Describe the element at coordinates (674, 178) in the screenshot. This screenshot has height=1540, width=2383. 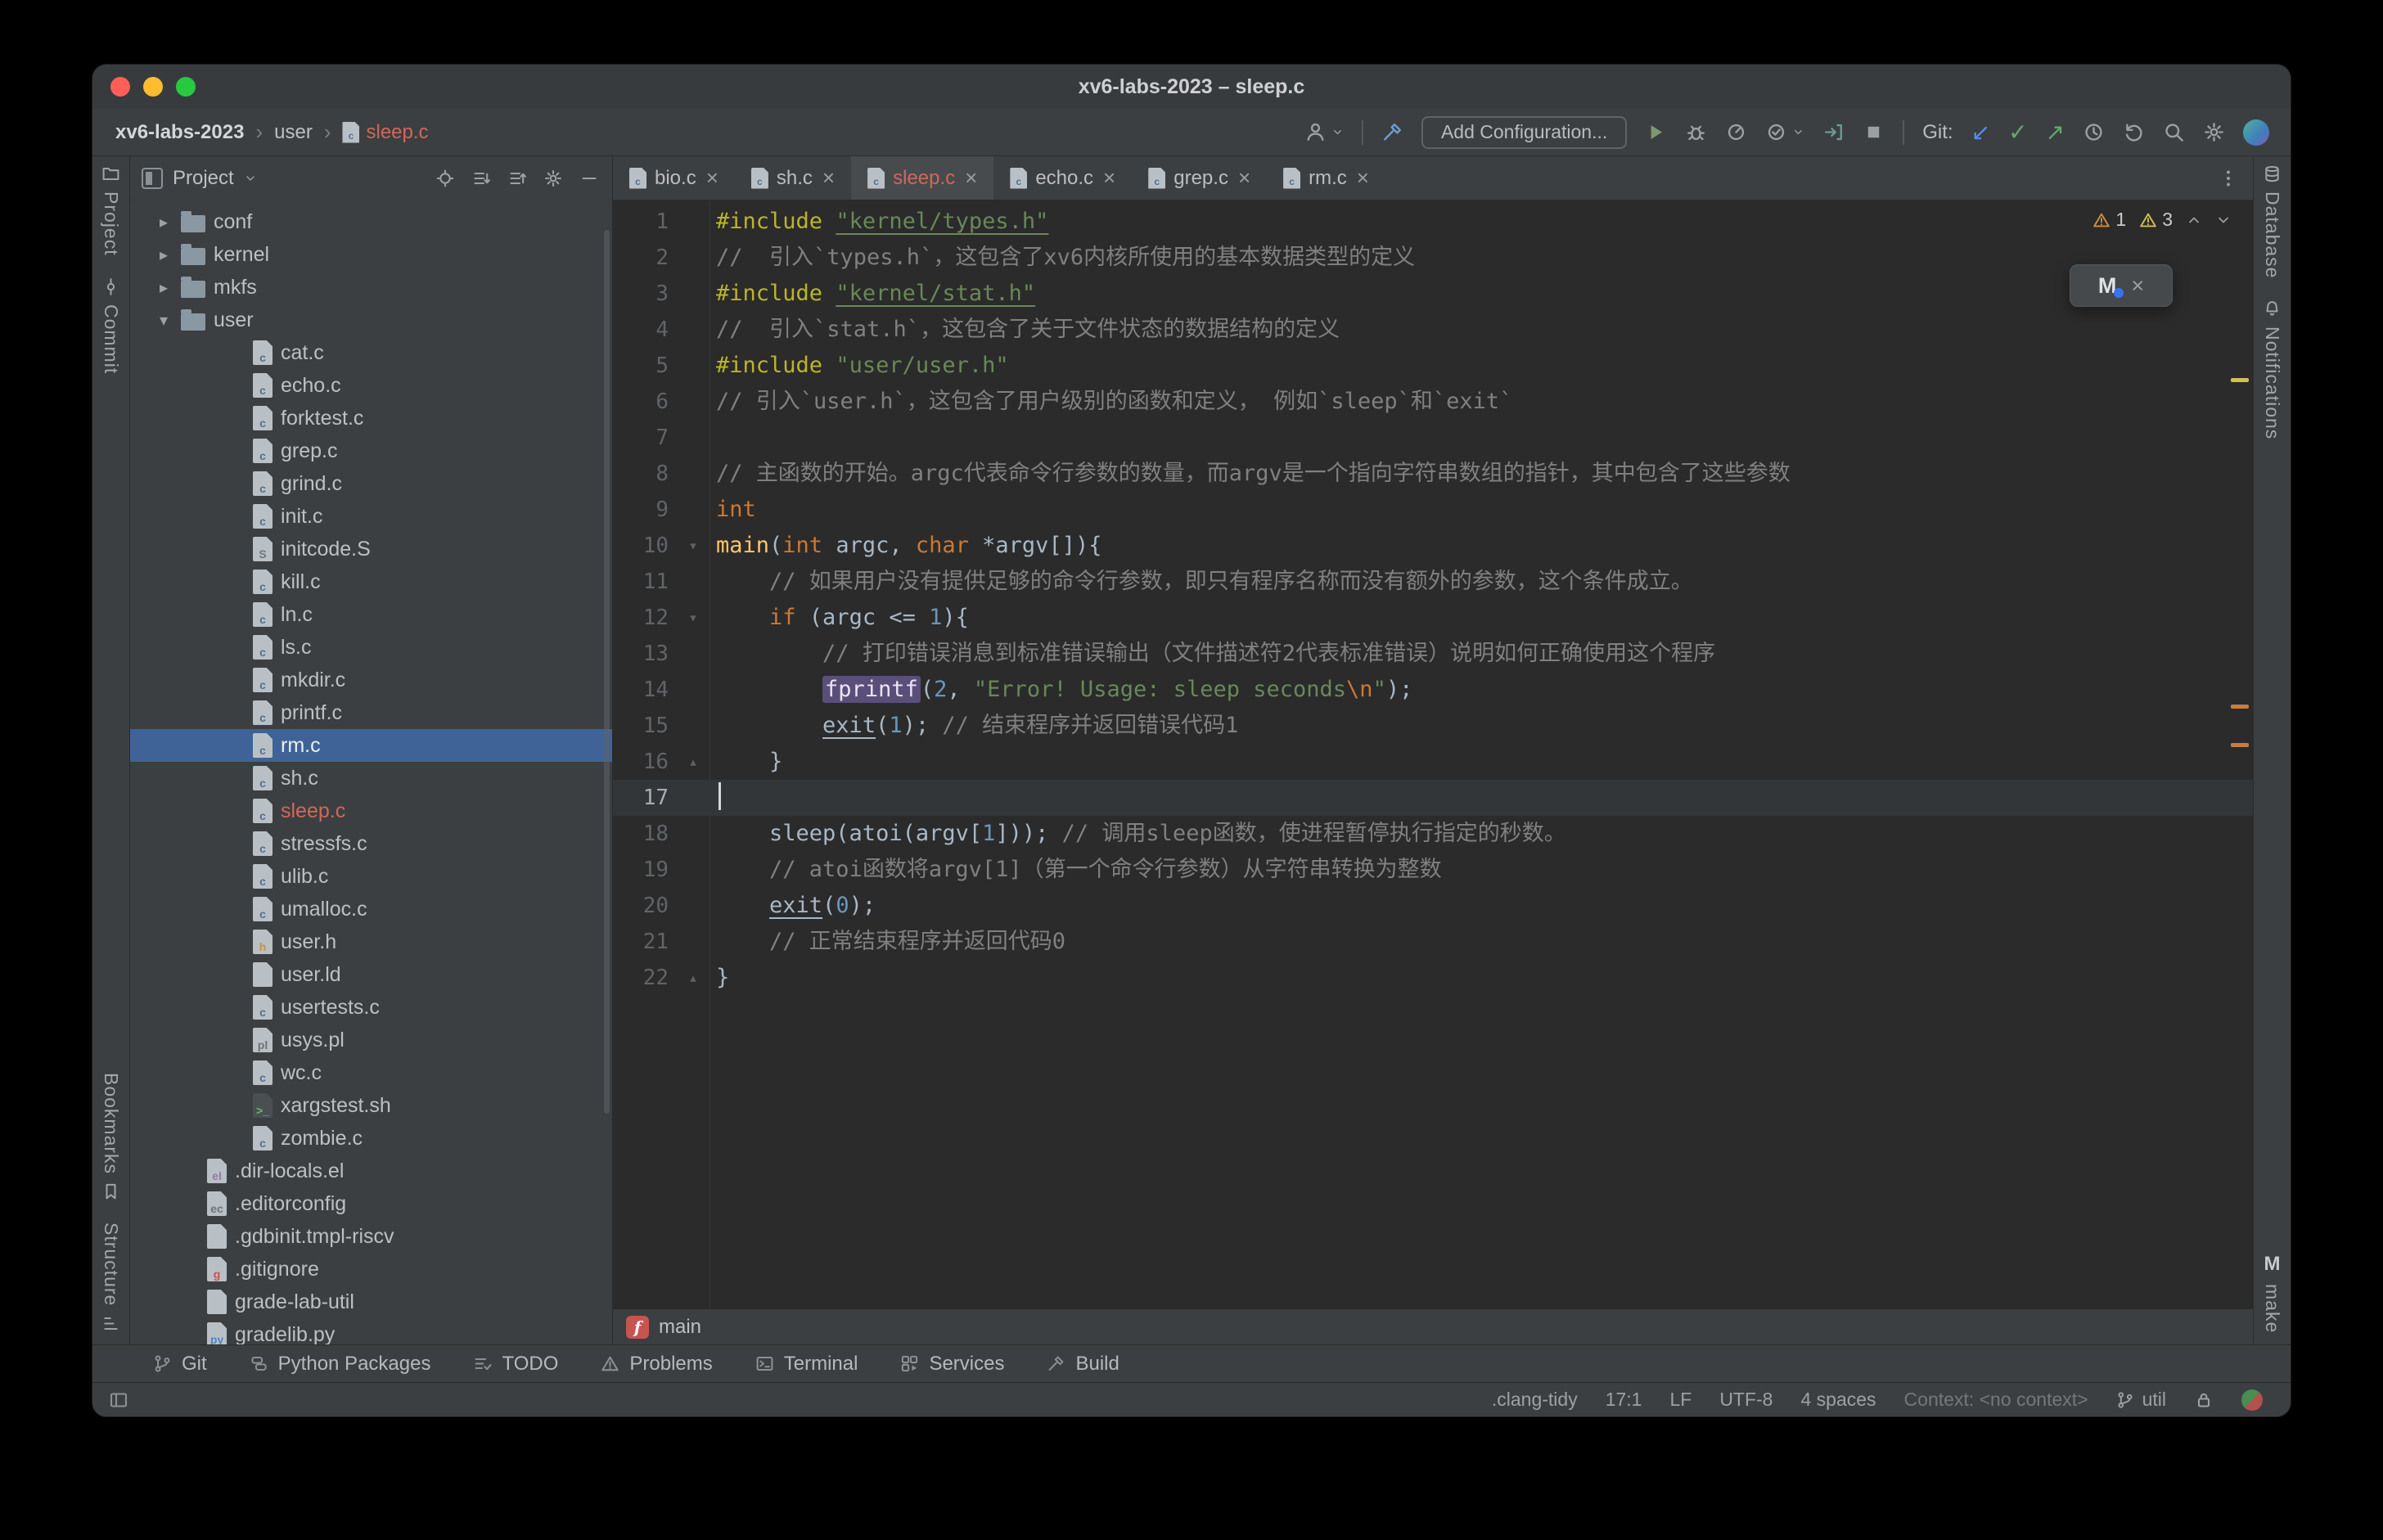
I see `tab-bio.c: c bio.c ×` at that location.